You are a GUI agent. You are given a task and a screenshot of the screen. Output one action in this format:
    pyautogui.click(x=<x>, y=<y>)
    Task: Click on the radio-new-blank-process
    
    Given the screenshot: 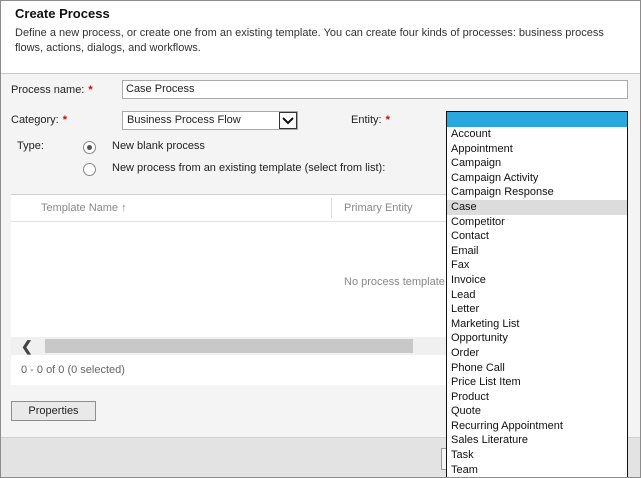 What is the action you would take?
    pyautogui.click(x=89, y=147)
    